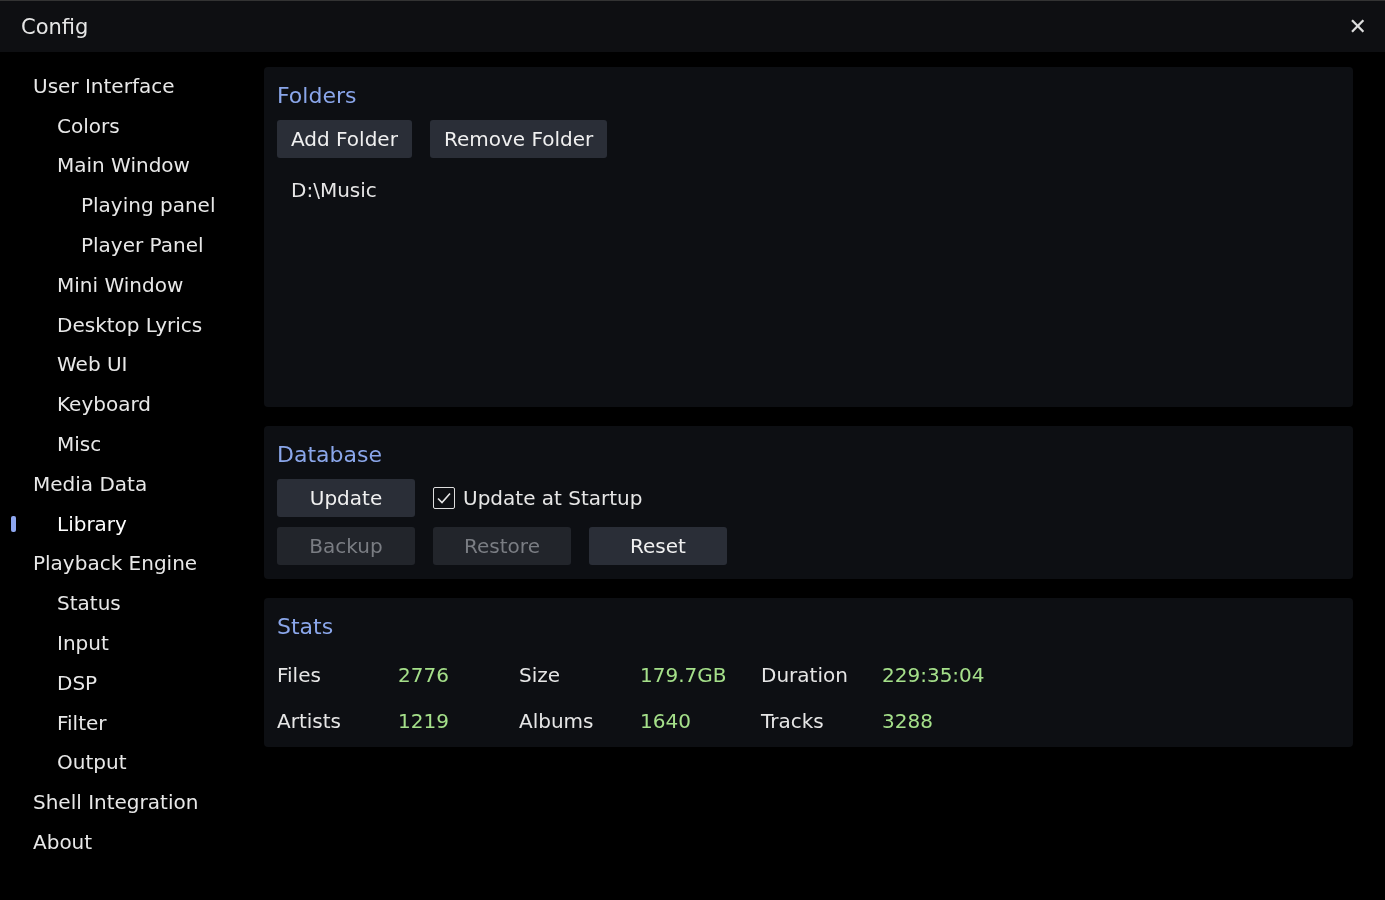  I want to click on stat-value: 2776, so click(424, 675).